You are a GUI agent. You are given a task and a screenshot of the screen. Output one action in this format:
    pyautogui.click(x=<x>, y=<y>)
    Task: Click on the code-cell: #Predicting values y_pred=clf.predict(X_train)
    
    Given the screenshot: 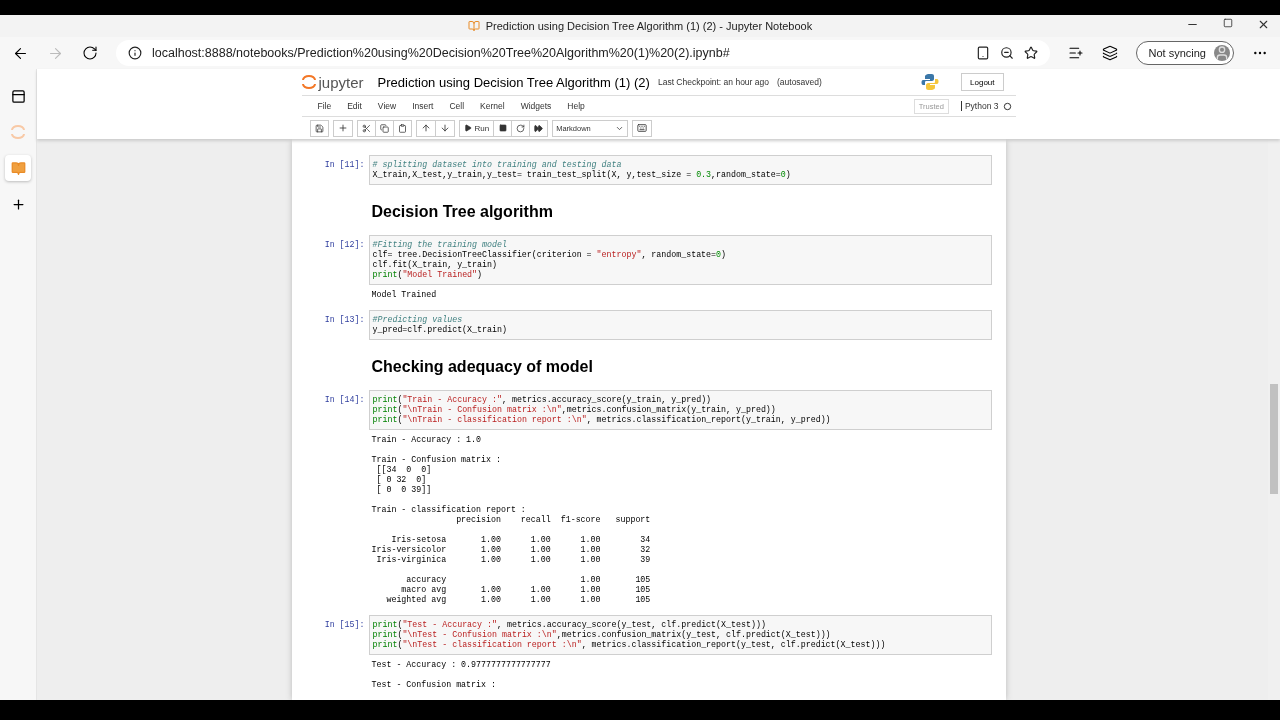 What is the action you would take?
    pyautogui.click(x=680, y=325)
    